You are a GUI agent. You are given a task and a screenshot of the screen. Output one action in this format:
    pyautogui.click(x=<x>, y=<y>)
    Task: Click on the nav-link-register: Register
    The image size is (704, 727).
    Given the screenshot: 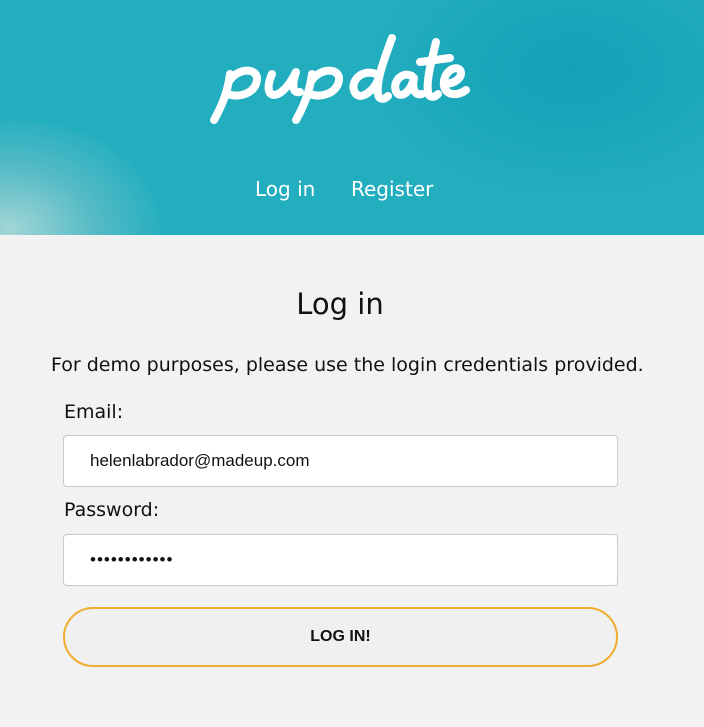 What is the action you would take?
    pyautogui.click(x=392, y=189)
    